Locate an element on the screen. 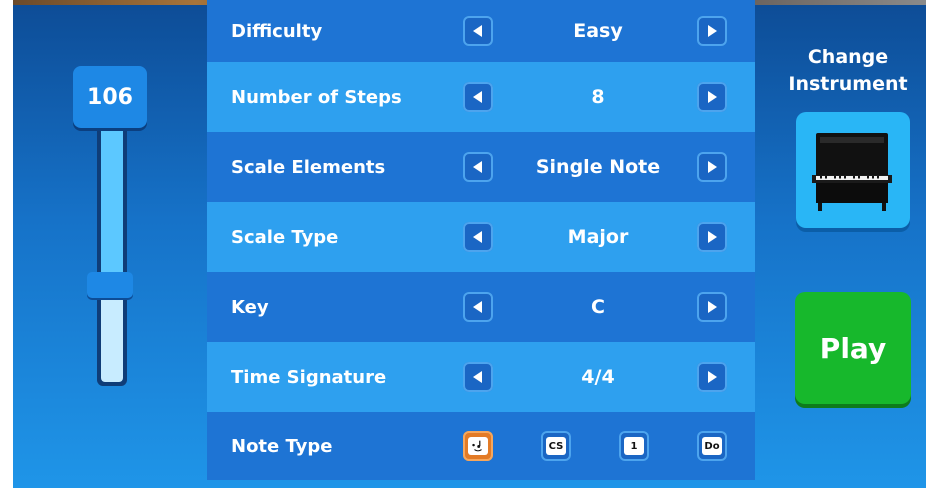 The image size is (939, 488). change-instrument-button is located at coordinates (853, 170).